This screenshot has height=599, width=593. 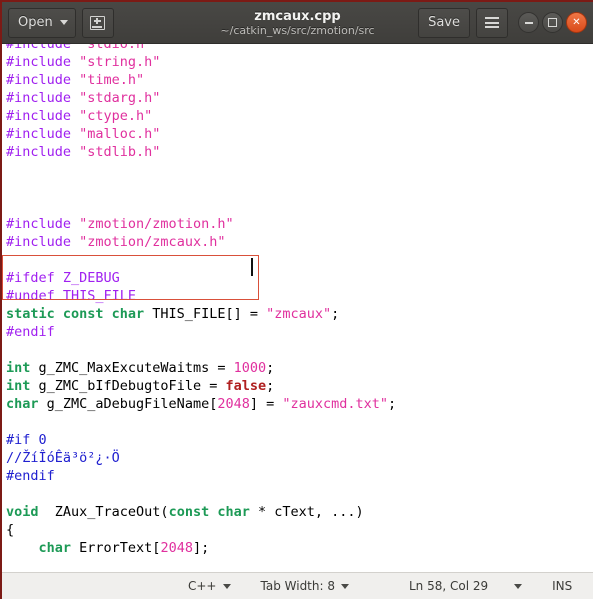 I want to click on code-token: //ŽíÎóÊä³ö²¿·Ö, so click(x=63, y=458).